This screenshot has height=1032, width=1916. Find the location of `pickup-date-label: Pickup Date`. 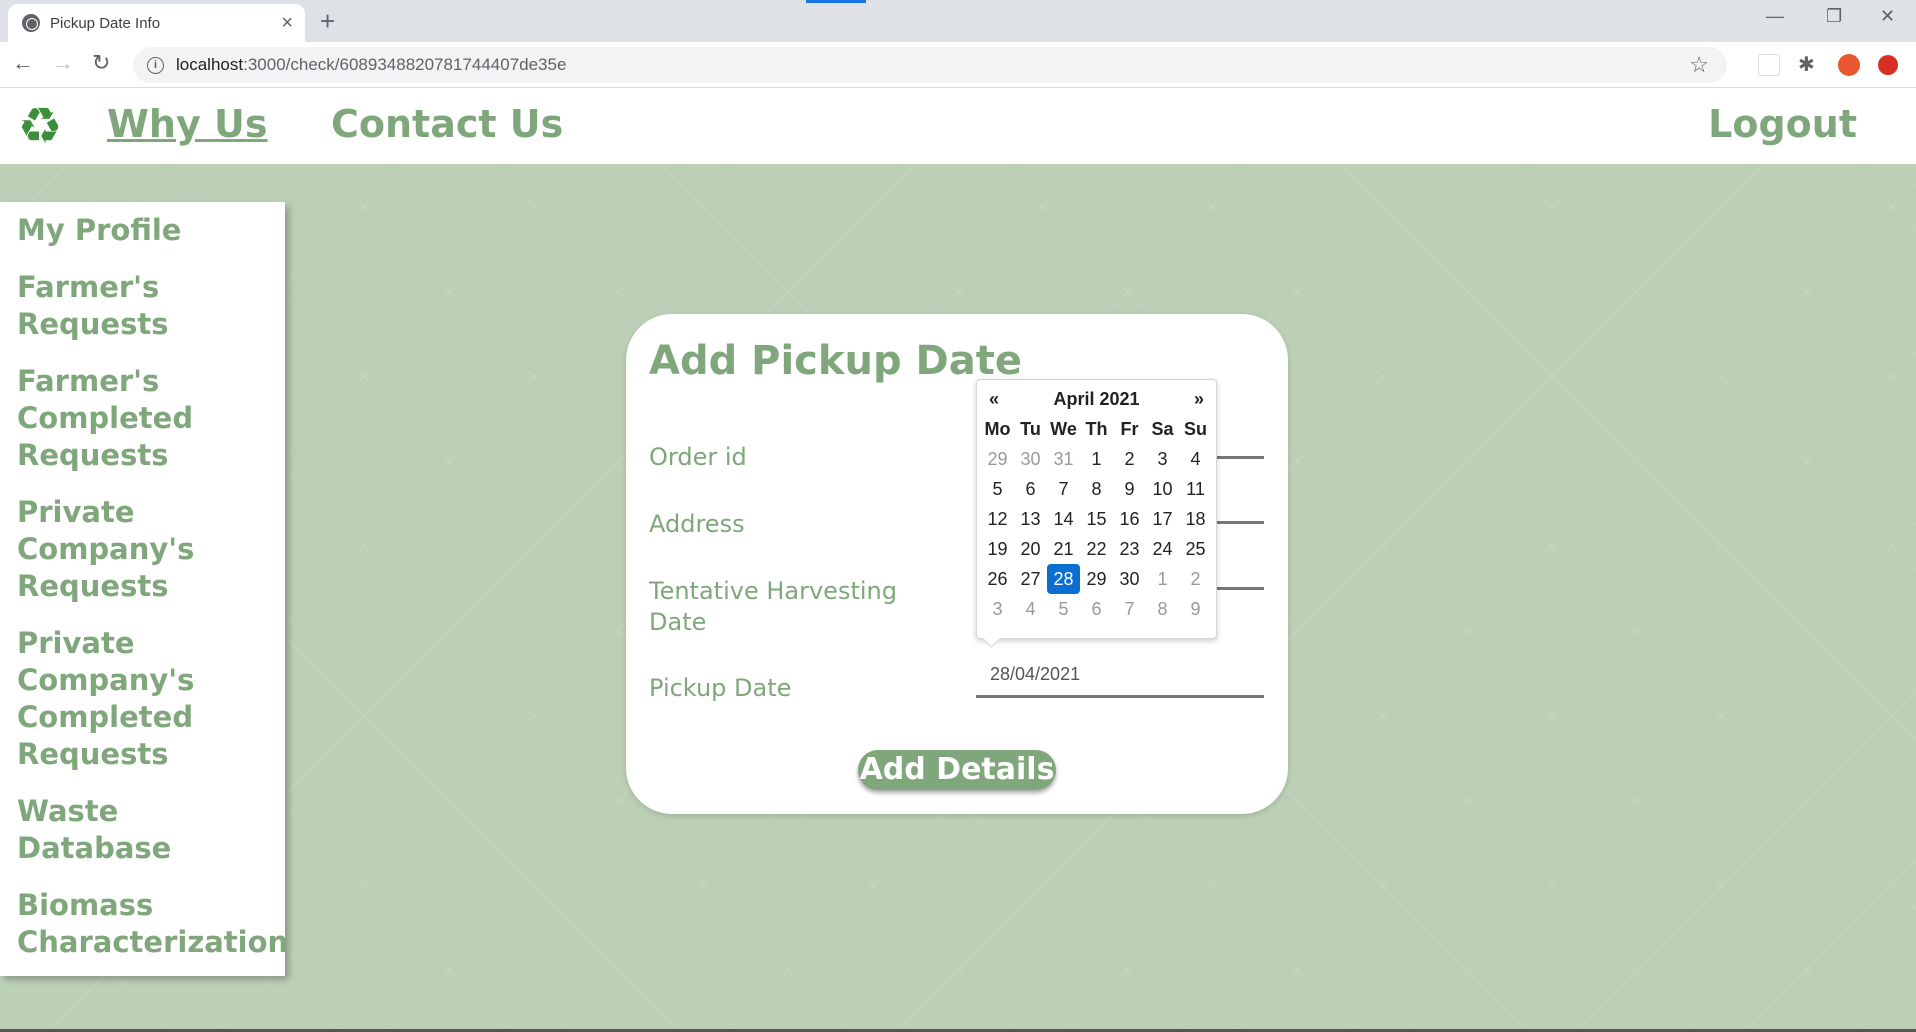

pickup-date-label: Pickup Date is located at coordinates (720, 688).